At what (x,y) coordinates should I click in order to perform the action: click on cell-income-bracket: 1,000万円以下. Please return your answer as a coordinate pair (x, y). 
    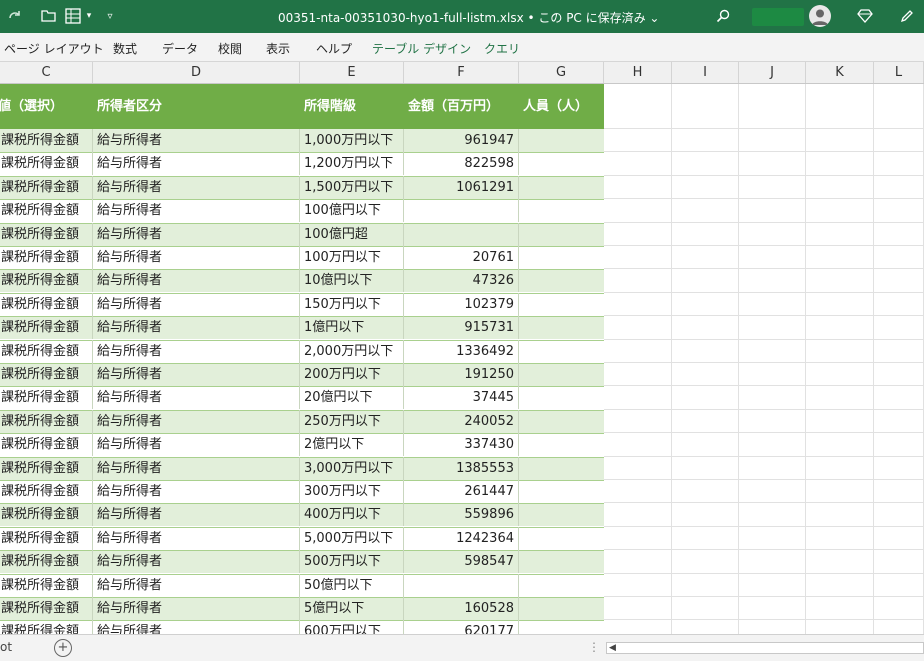
    Looking at the image, I should click on (352, 140).